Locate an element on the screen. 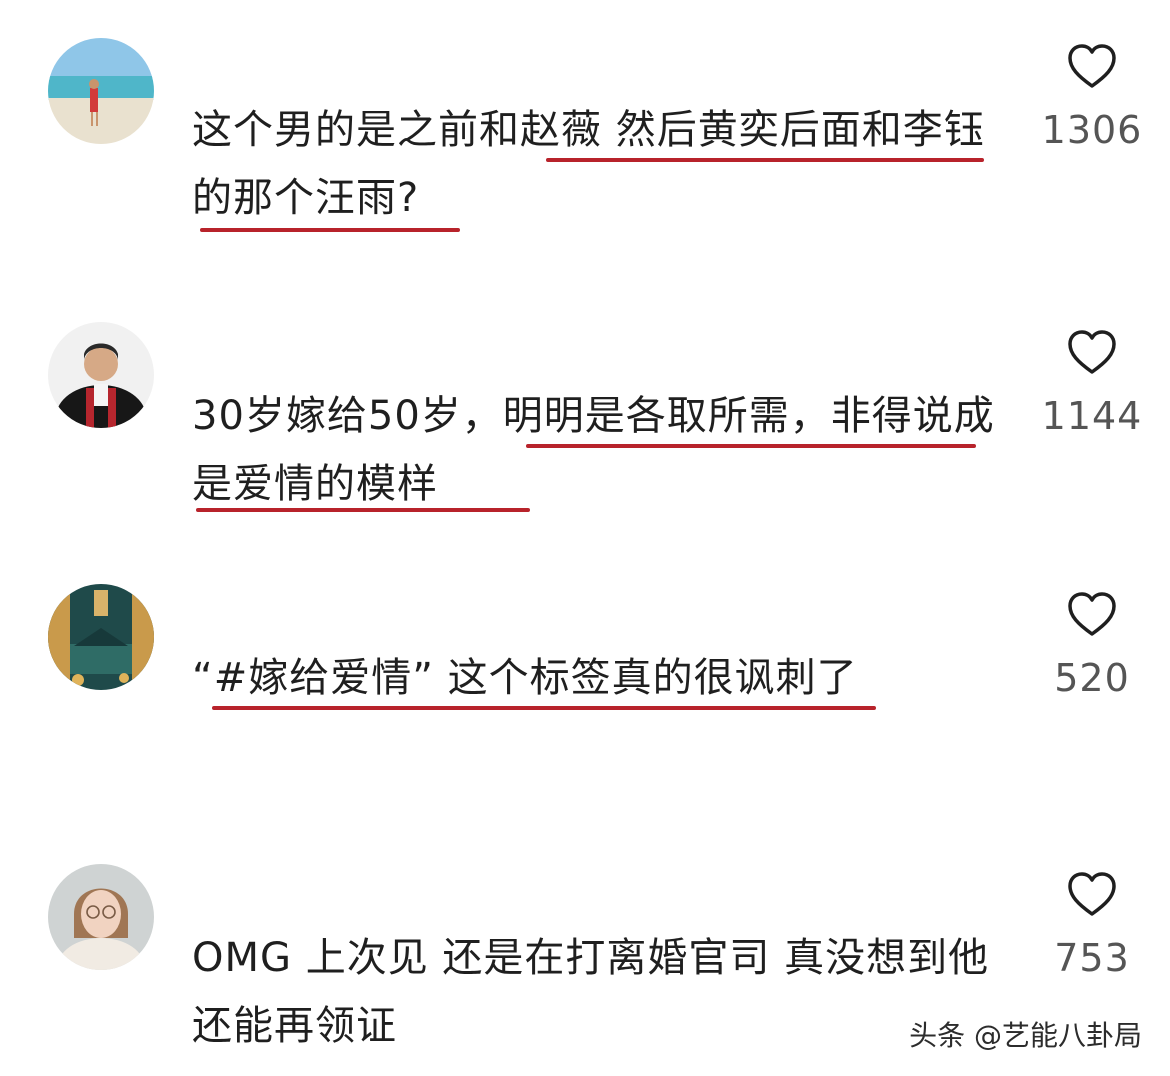 The height and width of the screenshot is (1076, 1170). comment-text: “#嫁给爱情” 这个标签真的很讽刺了 is located at coordinates (525, 678).